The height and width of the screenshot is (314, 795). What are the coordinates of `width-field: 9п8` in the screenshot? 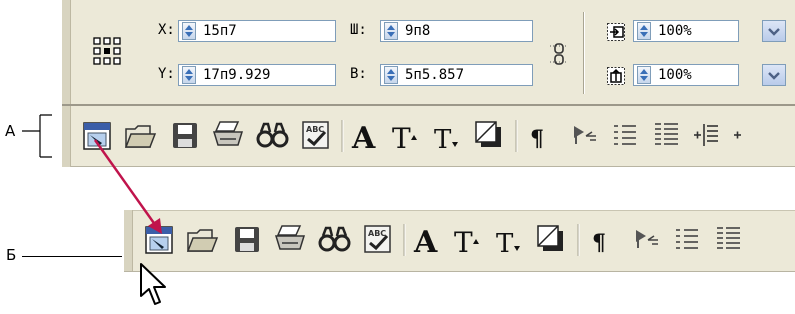 It's located at (456, 31).